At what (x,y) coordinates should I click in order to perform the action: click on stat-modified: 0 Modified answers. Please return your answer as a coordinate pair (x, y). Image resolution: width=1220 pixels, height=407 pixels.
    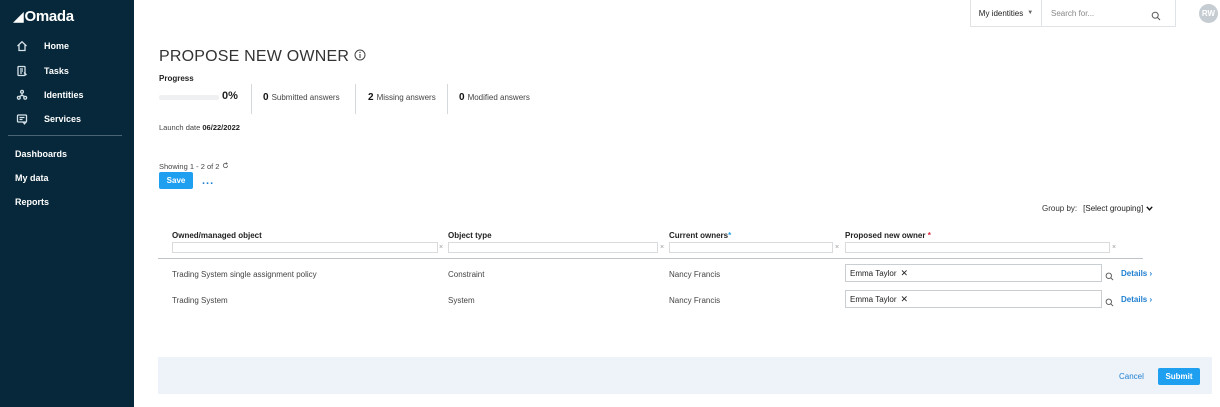
    Looking at the image, I should click on (494, 97).